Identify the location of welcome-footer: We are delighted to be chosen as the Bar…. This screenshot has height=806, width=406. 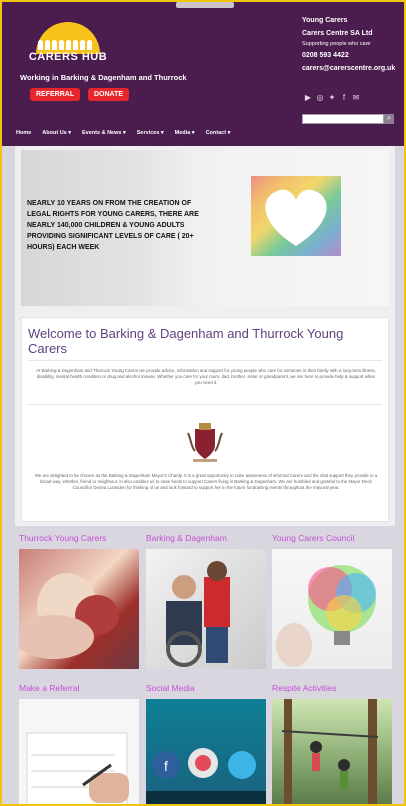
(206, 481).